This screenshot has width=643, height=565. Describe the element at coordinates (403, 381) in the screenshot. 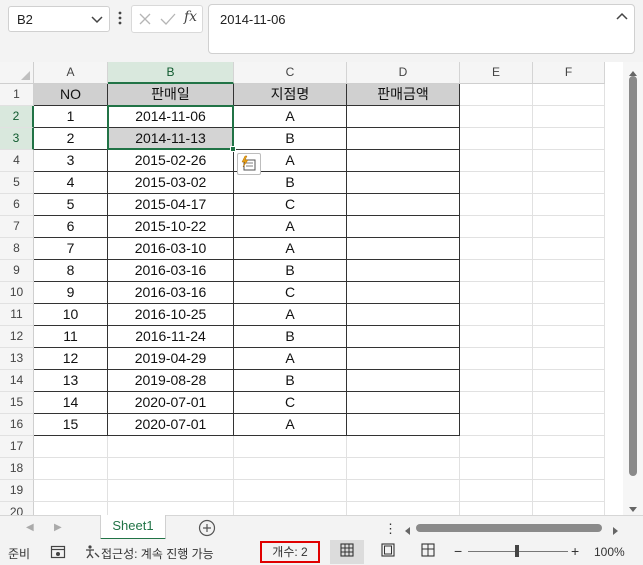

I see `cell-d14` at that location.